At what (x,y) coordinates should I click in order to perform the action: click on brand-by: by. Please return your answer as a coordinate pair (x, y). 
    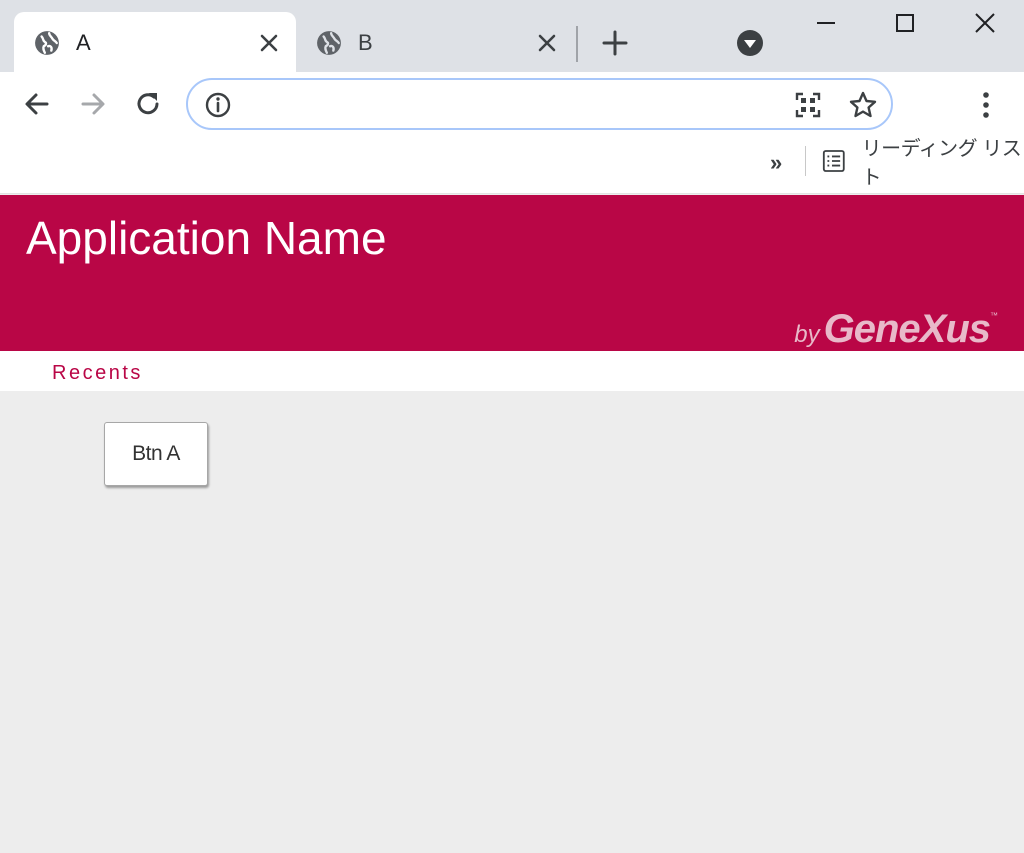
    Looking at the image, I should click on (807, 334).